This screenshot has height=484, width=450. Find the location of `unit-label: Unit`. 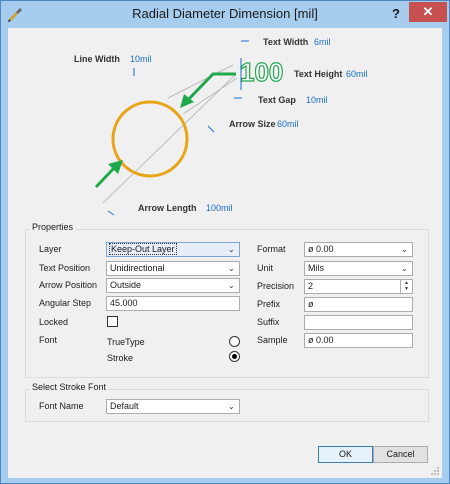

unit-label: Unit is located at coordinates (265, 268).